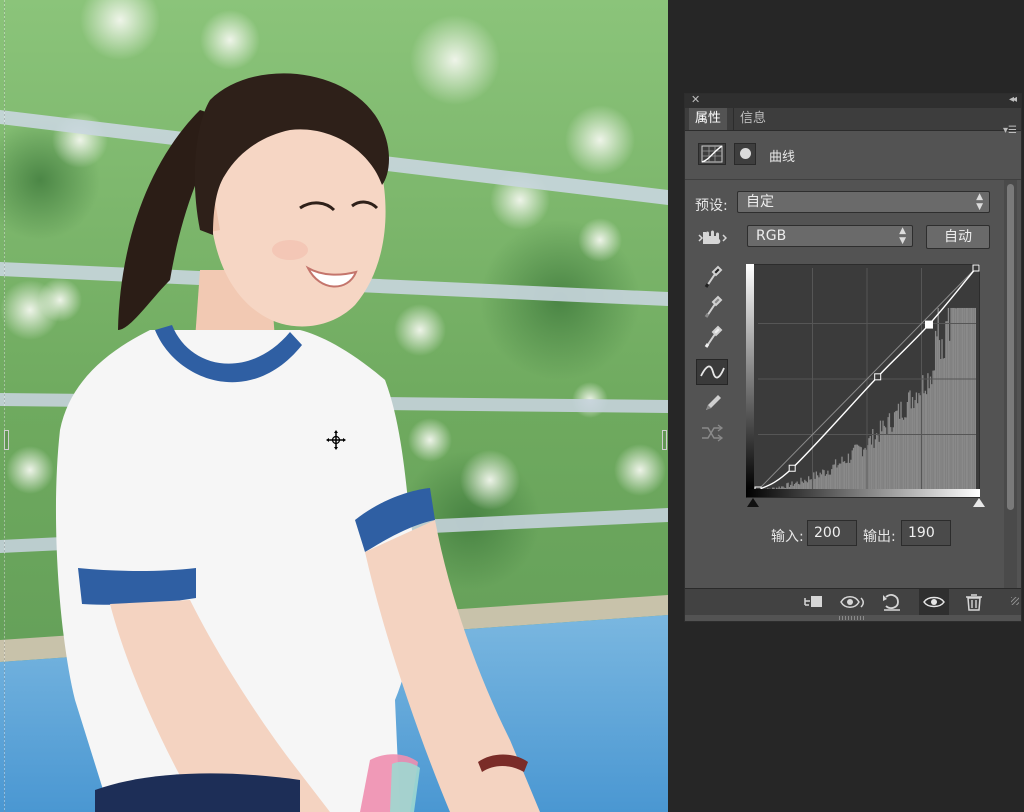 This screenshot has width=1024, height=812. What do you see at coordinates (712, 372) in the screenshot?
I see `curve-point-tool-icon` at bounding box center [712, 372].